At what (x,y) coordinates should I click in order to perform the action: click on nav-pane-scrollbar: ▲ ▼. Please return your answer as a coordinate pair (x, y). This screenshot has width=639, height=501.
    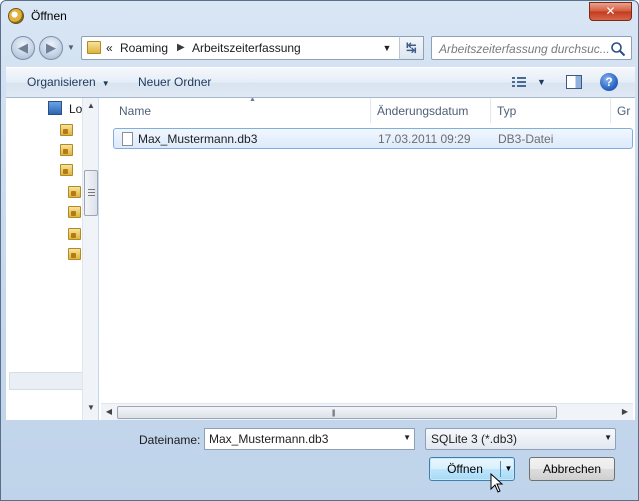
    Looking at the image, I should click on (90, 259).